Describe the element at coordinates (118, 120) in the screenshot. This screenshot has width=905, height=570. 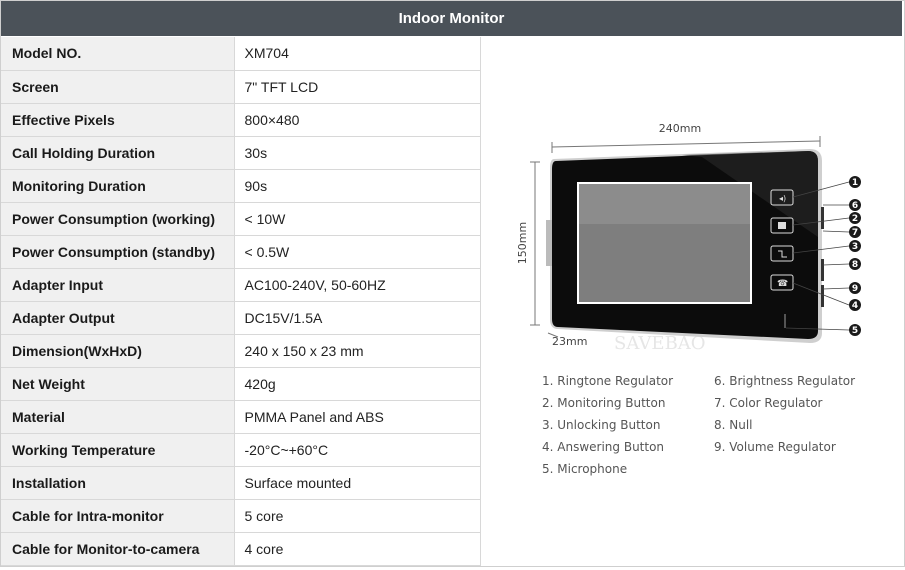
I see `spec-label: Effective Pixels` at that location.